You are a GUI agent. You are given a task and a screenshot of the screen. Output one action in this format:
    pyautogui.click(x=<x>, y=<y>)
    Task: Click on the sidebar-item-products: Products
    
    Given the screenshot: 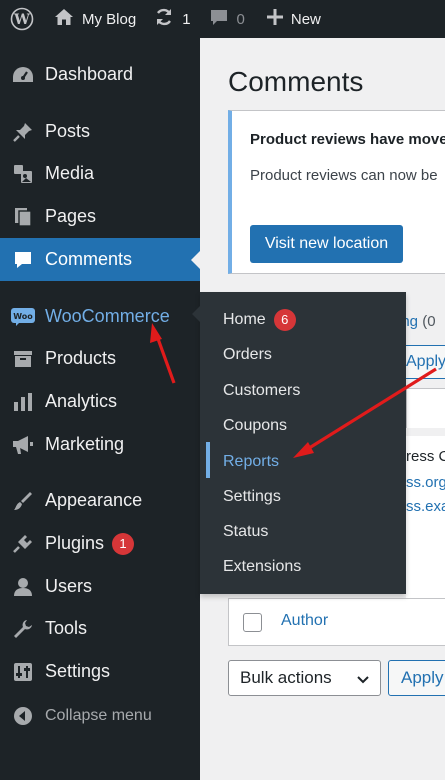 What is the action you would take?
    pyautogui.click(x=100, y=358)
    